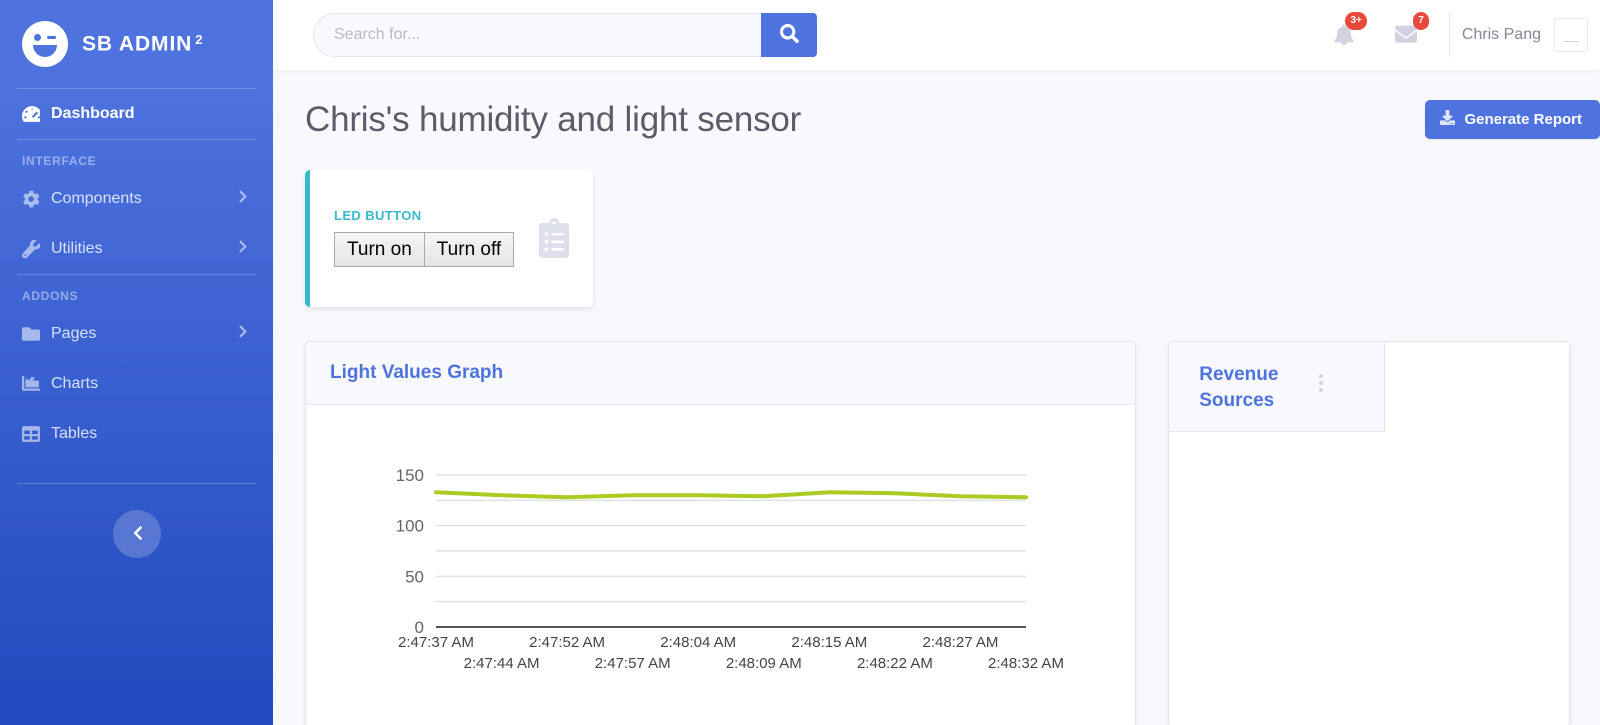 The width and height of the screenshot is (1600, 725). What do you see at coordinates (136, 249) in the screenshot?
I see `sidebar-item-utilities: Utilities` at bounding box center [136, 249].